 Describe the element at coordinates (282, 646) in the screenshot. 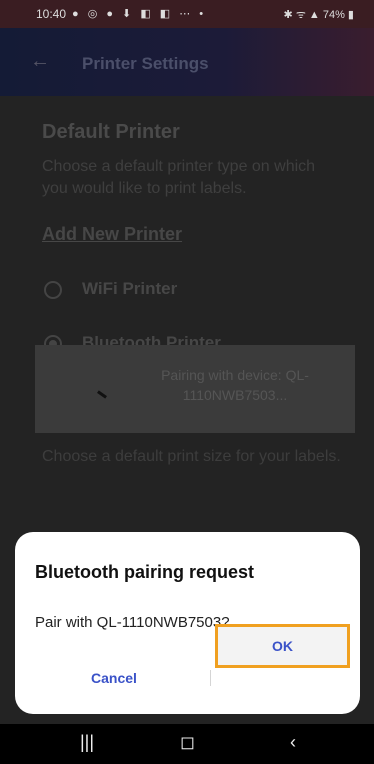

I see `ok-button: OK` at that location.